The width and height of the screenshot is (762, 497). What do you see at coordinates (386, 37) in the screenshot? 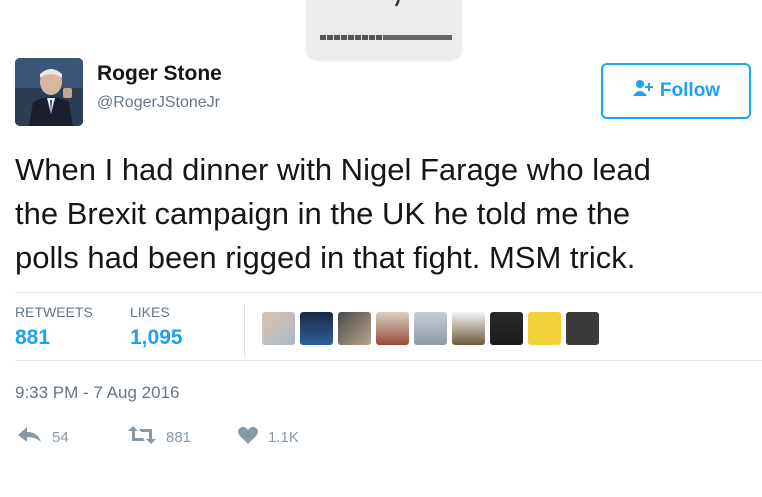
I see `volume-level-bar` at bounding box center [386, 37].